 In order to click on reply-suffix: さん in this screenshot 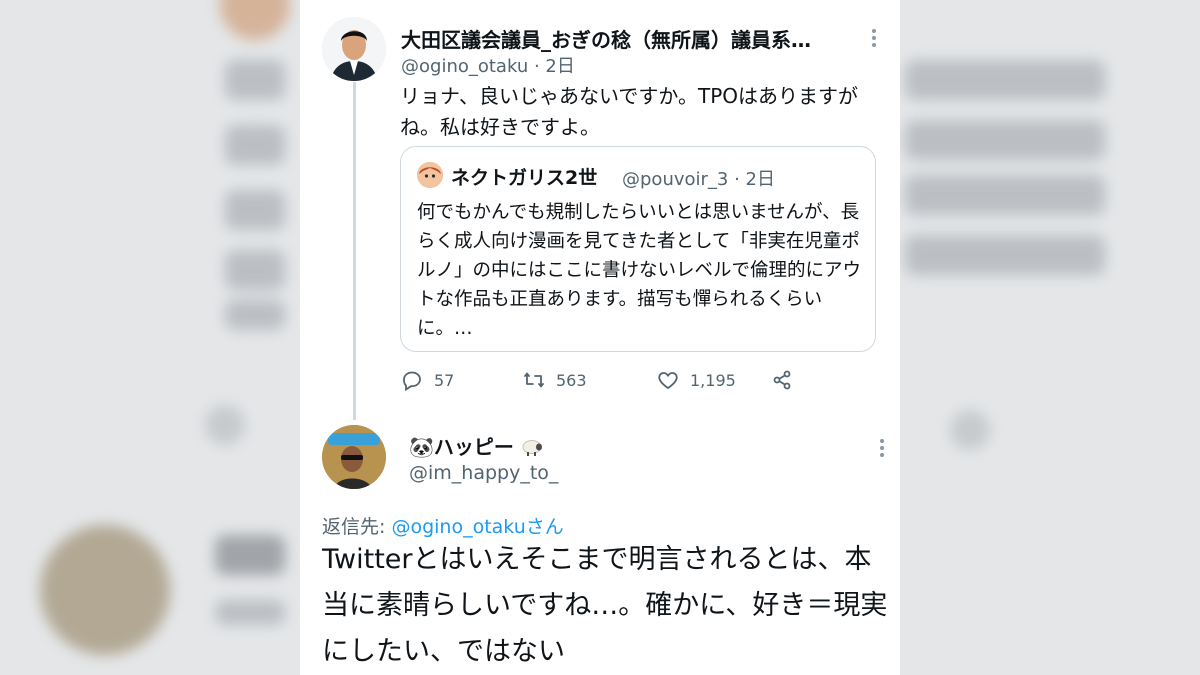, I will do `click(544, 527)`.